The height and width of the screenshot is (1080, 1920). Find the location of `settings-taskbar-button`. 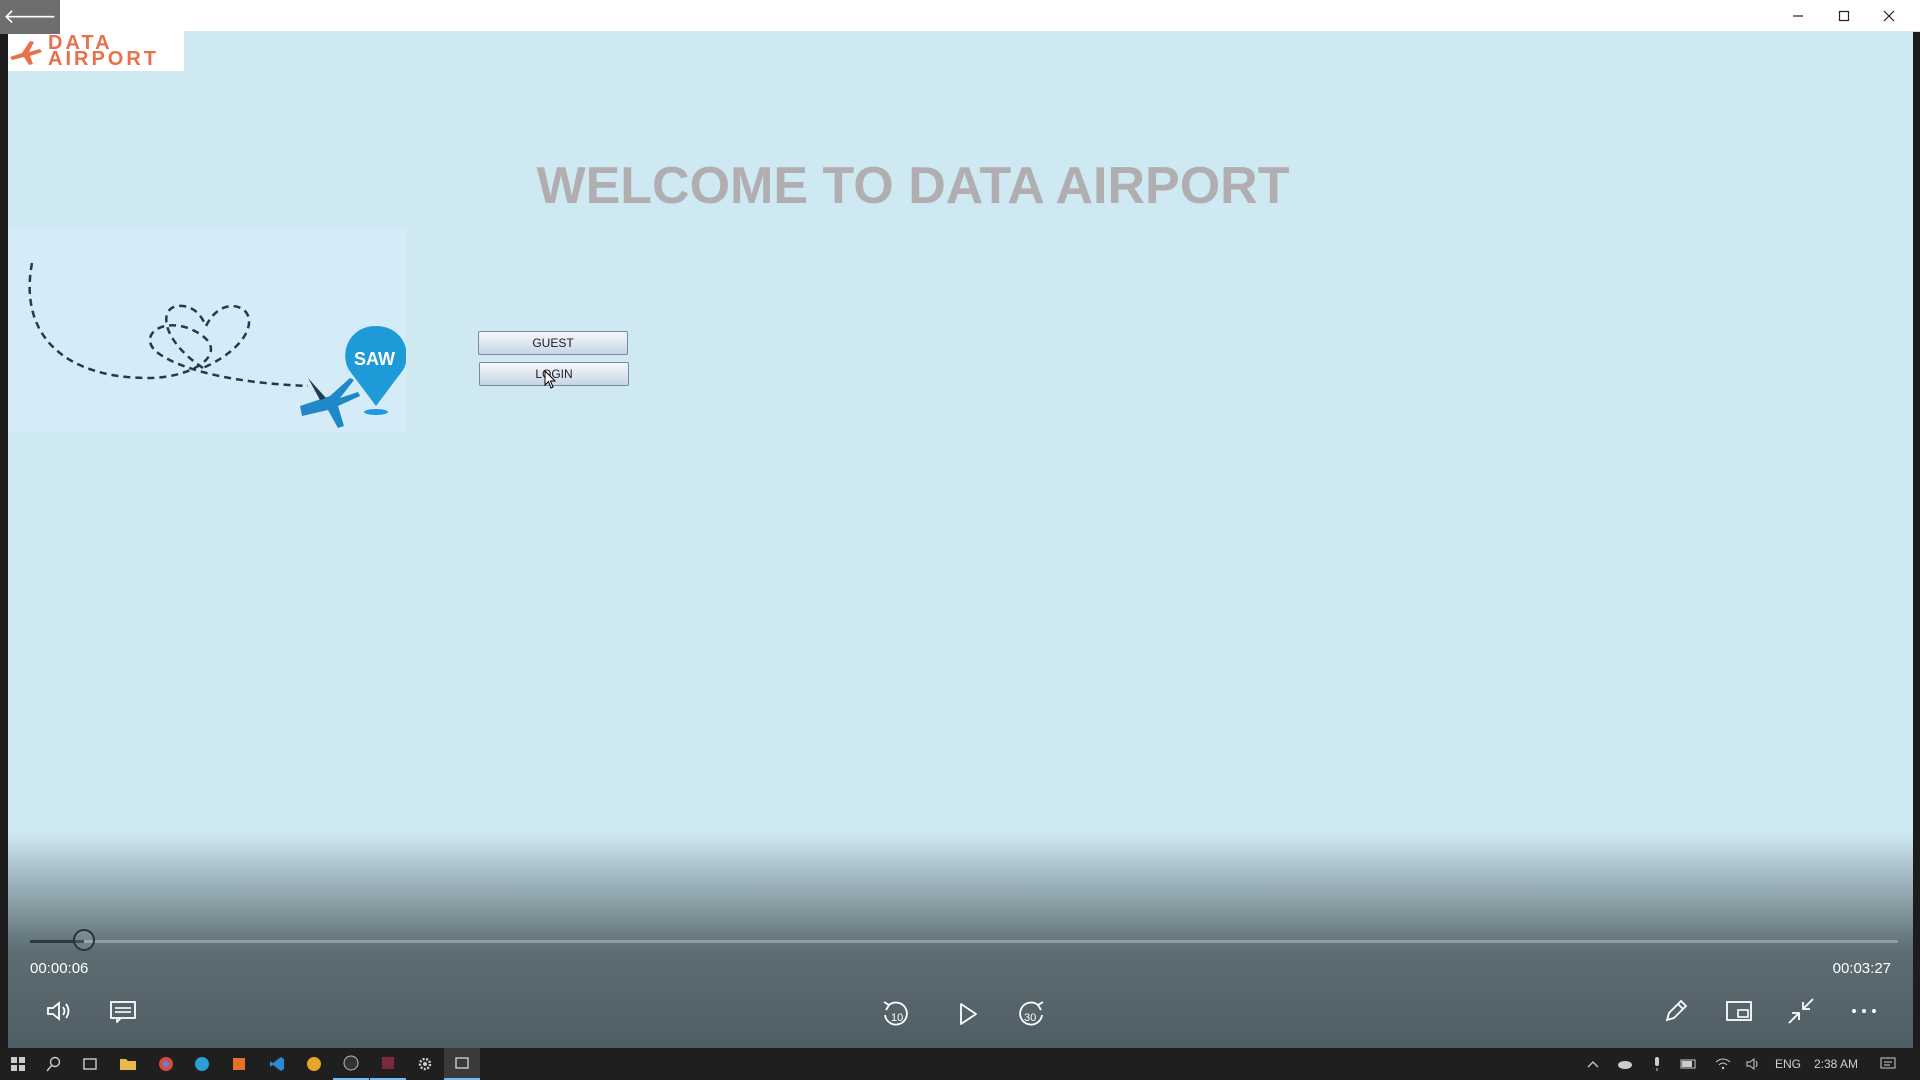

settings-taskbar-button is located at coordinates (425, 1064).